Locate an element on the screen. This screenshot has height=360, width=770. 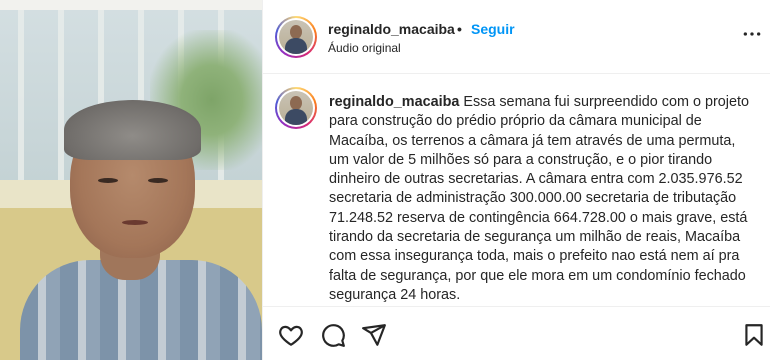
caption-username: reginaldo_macaiba is located at coordinates (394, 102).